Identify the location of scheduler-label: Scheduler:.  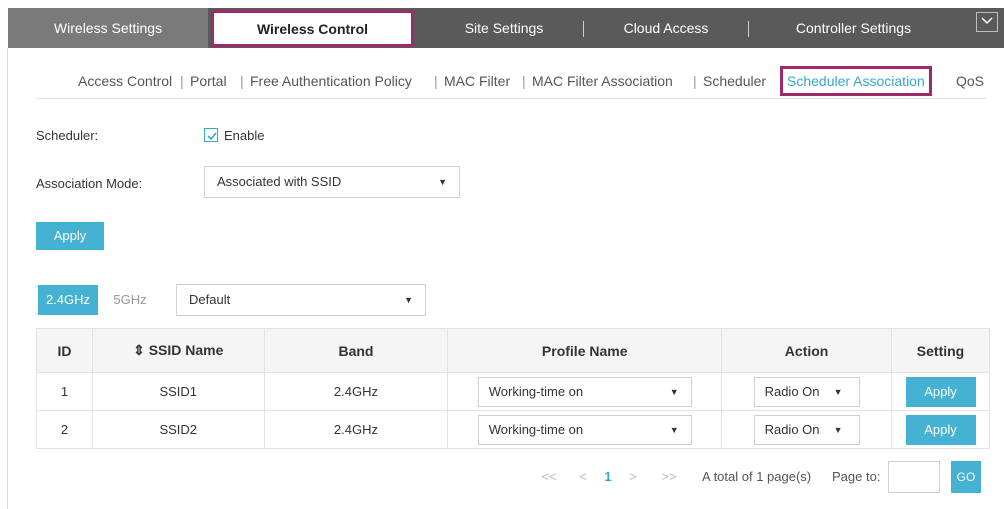
(67, 135).